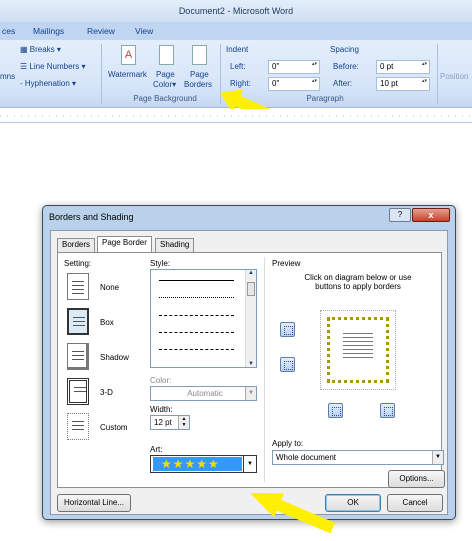  I want to click on width-value: 12 pt, so click(163, 422).